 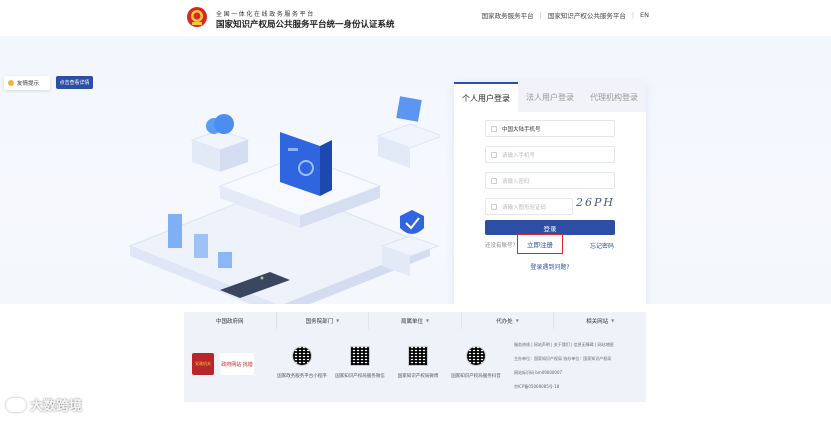 I want to click on notice-tag: 友情提示, so click(x=27, y=83).